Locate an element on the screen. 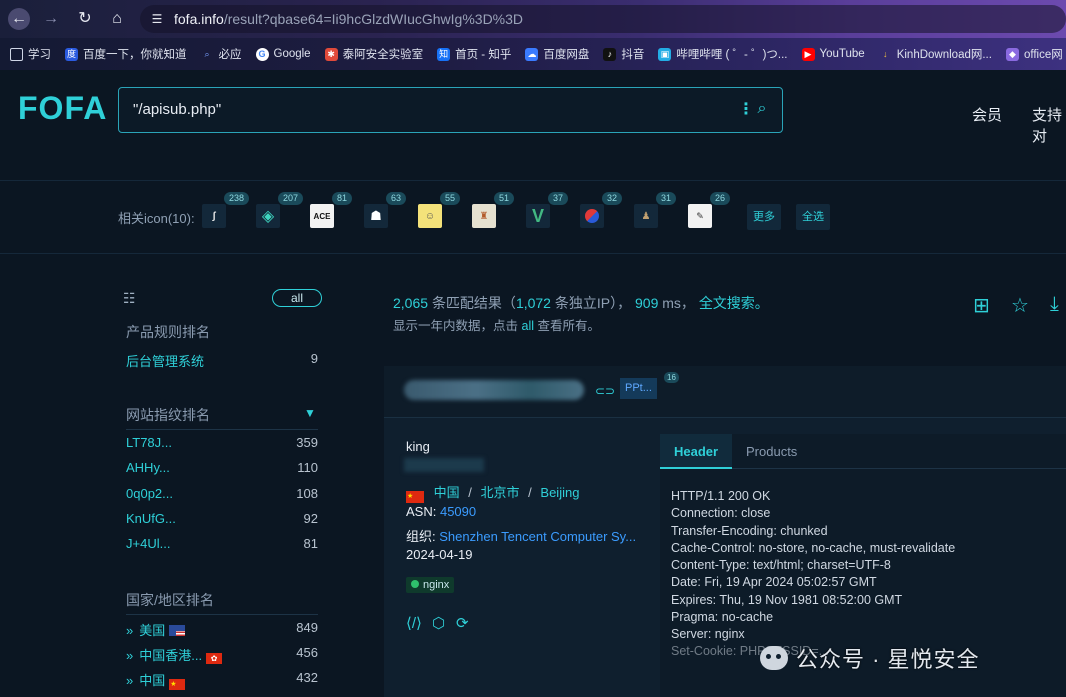  select-all-button: 全选 is located at coordinates (813, 217).